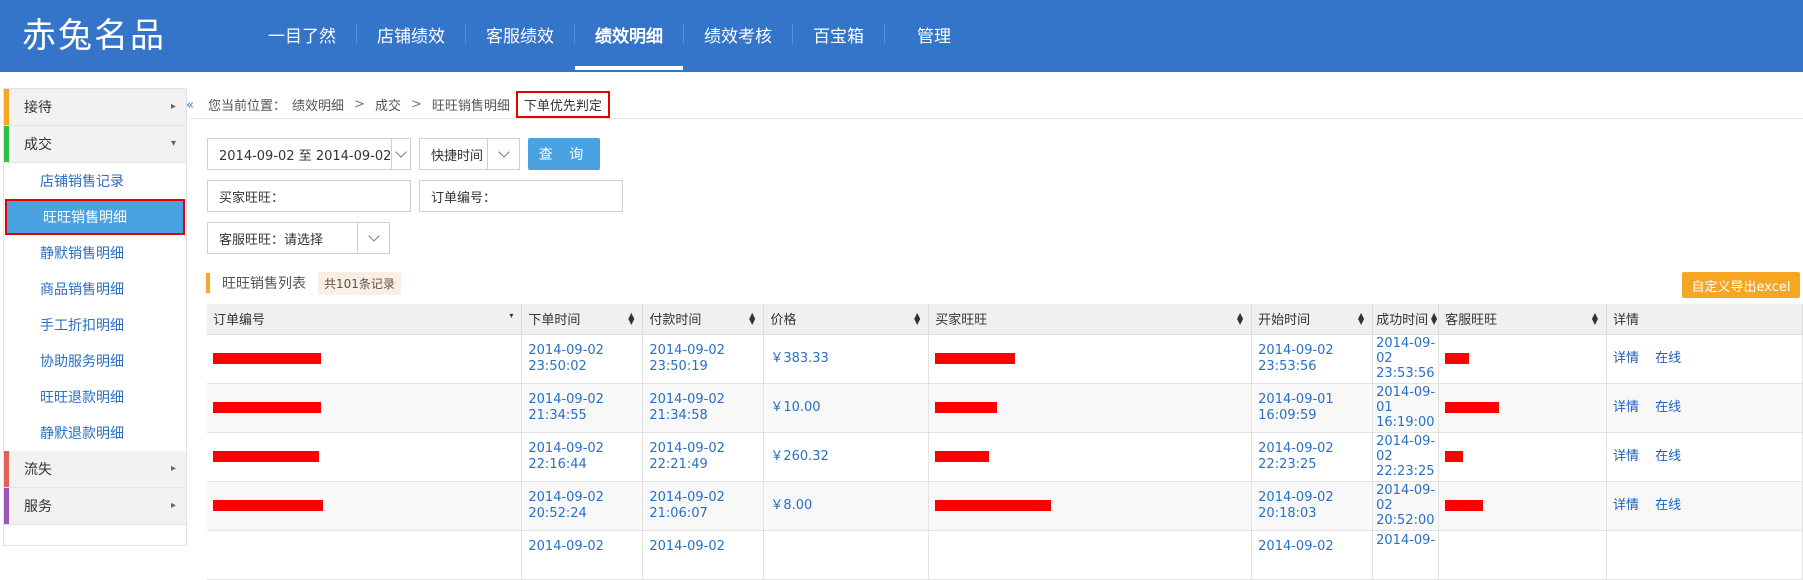 The height and width of the screenshot is (580, 1803). Describe the element at coordinates (95, 217) in the screenshot. I see `sidebar-item-wangwang-sales: 旺旺销售明细` at that location.